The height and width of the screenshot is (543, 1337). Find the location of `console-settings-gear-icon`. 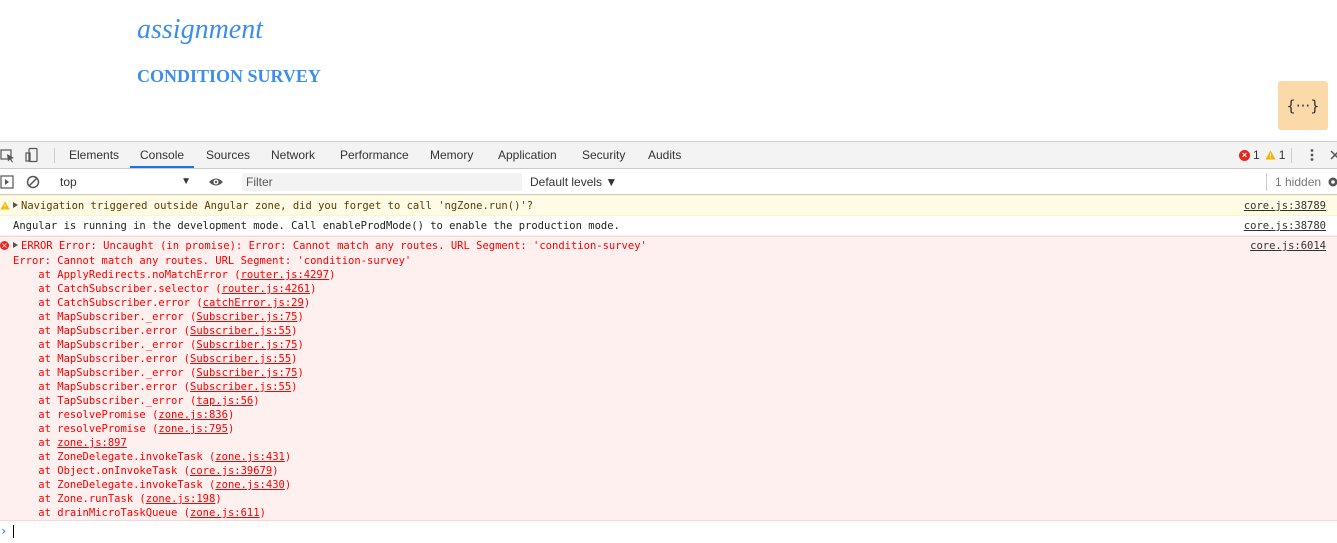

console-settings-gear-icon is located at coordinates (1331, 182).